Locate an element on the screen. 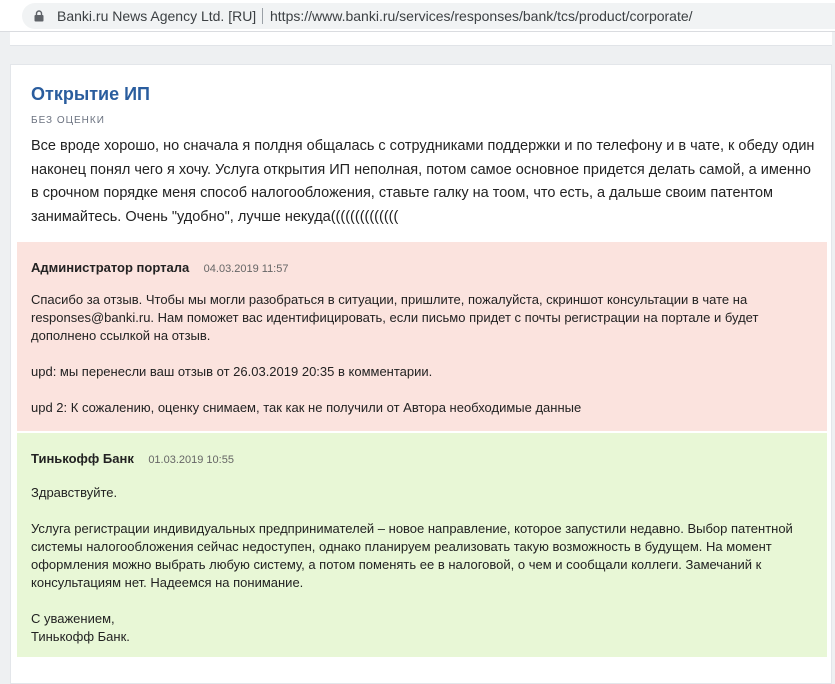 Image resolution: width=835 pixels, height=684 pixels. reply-header: Тинькофф Банк 01.03.2019 10:55 is located at coordinates (132, 459).